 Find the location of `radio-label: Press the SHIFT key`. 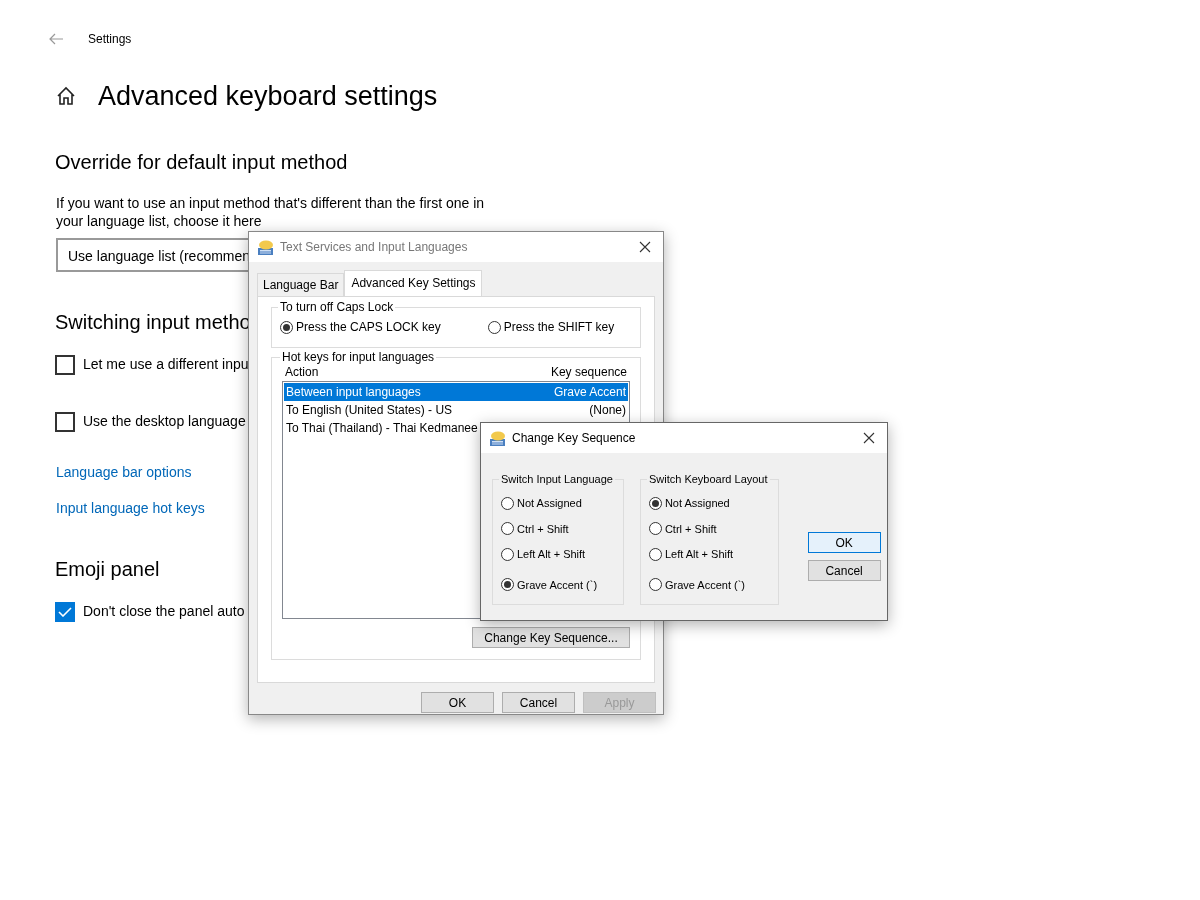

radio-label: Press the SHIFT key is located at coordinates (559, 327).